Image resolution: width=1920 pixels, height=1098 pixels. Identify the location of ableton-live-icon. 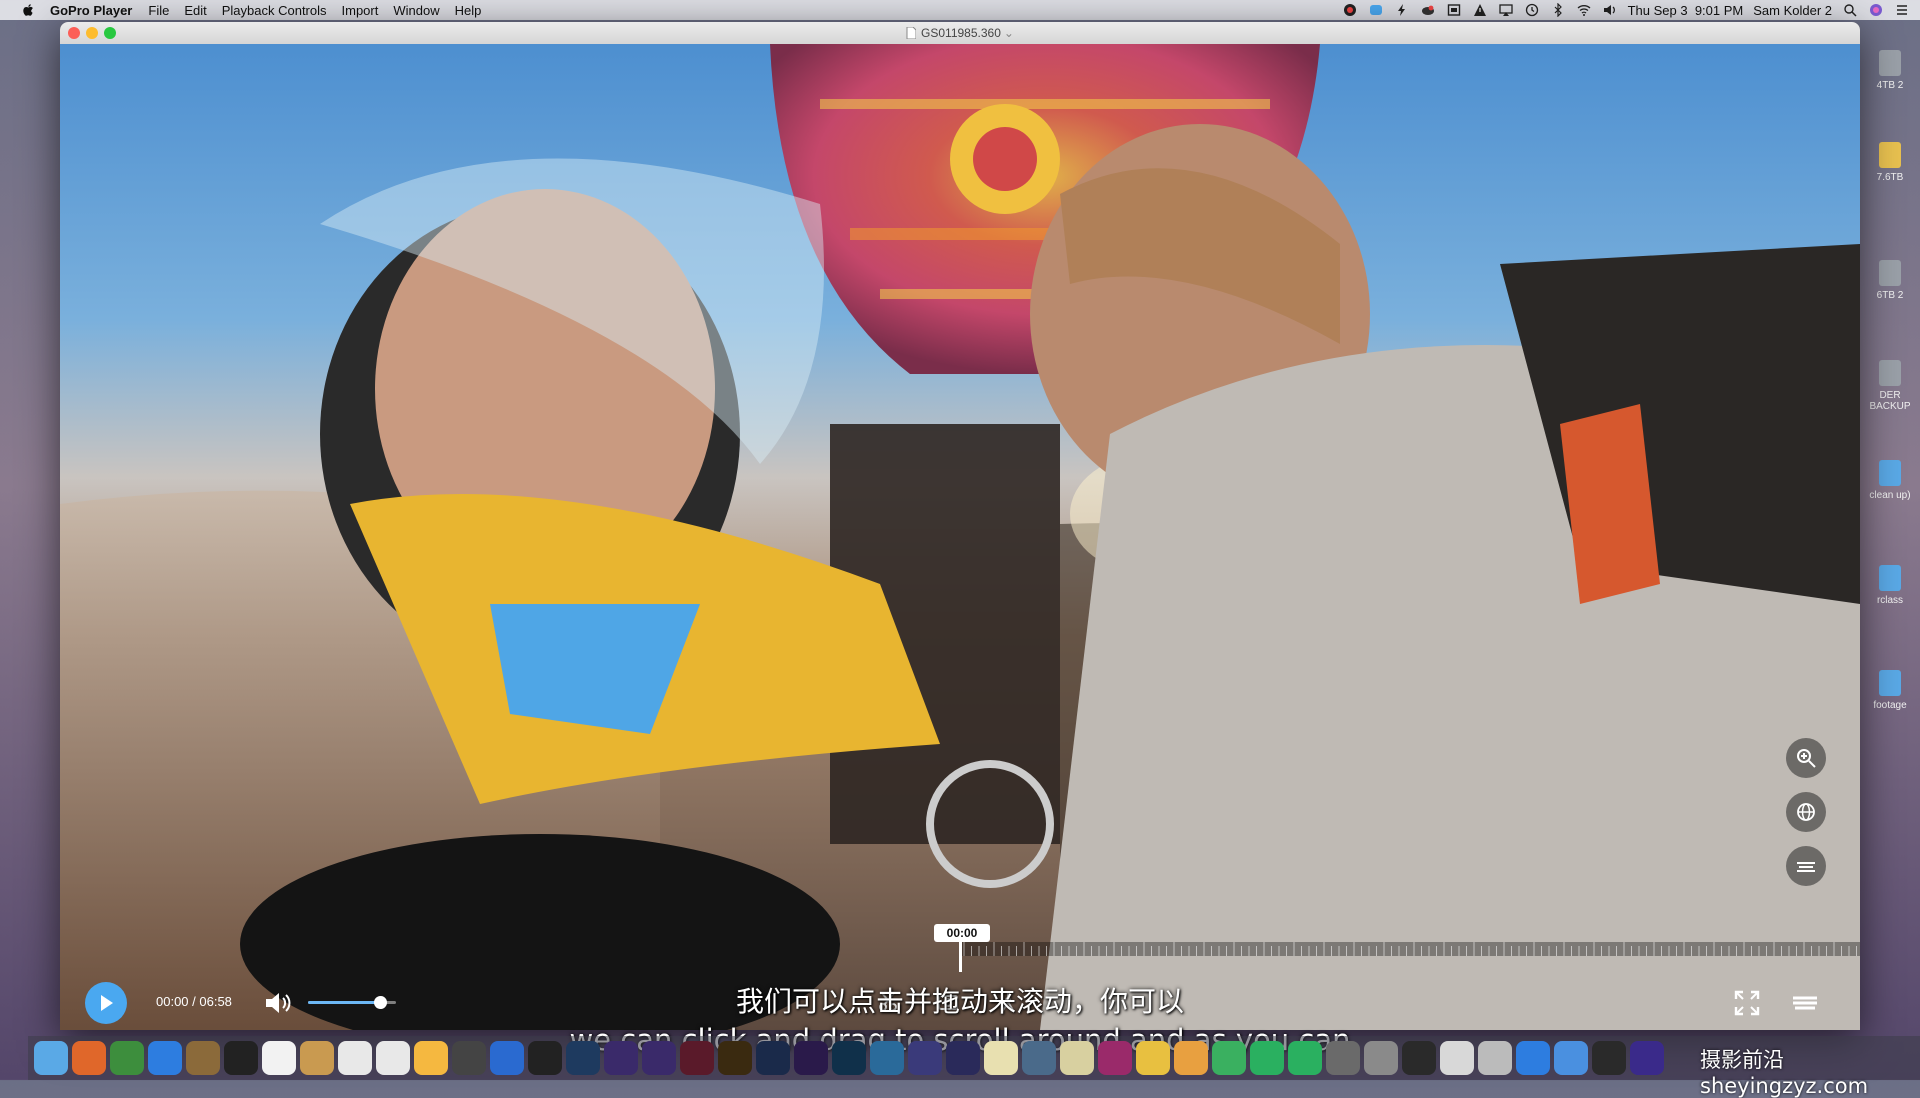
(583, 1058).